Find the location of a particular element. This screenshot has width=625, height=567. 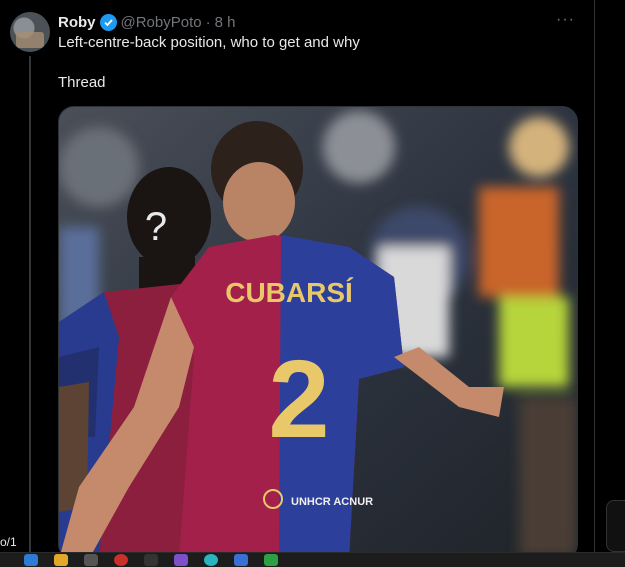

avatar is located at coordinates (30, 32).